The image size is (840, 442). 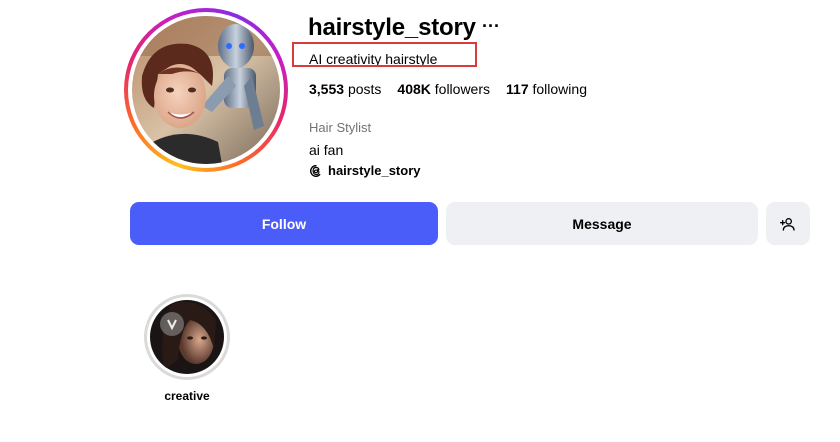 I want to click on more-options-icon: ···, so click(x=491, y=26).